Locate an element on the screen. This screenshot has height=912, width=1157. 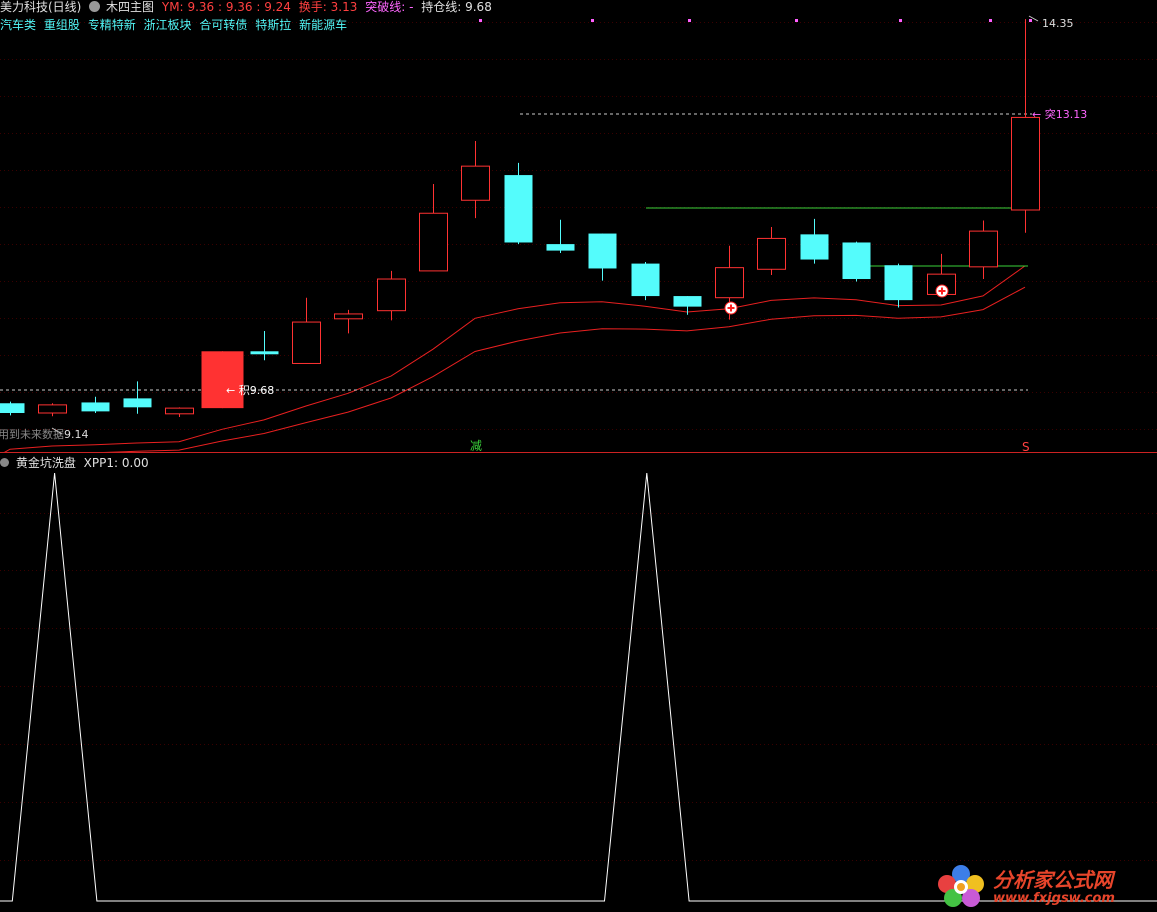
high-price-label: 14.35 is located at coordinates (1058, 23).